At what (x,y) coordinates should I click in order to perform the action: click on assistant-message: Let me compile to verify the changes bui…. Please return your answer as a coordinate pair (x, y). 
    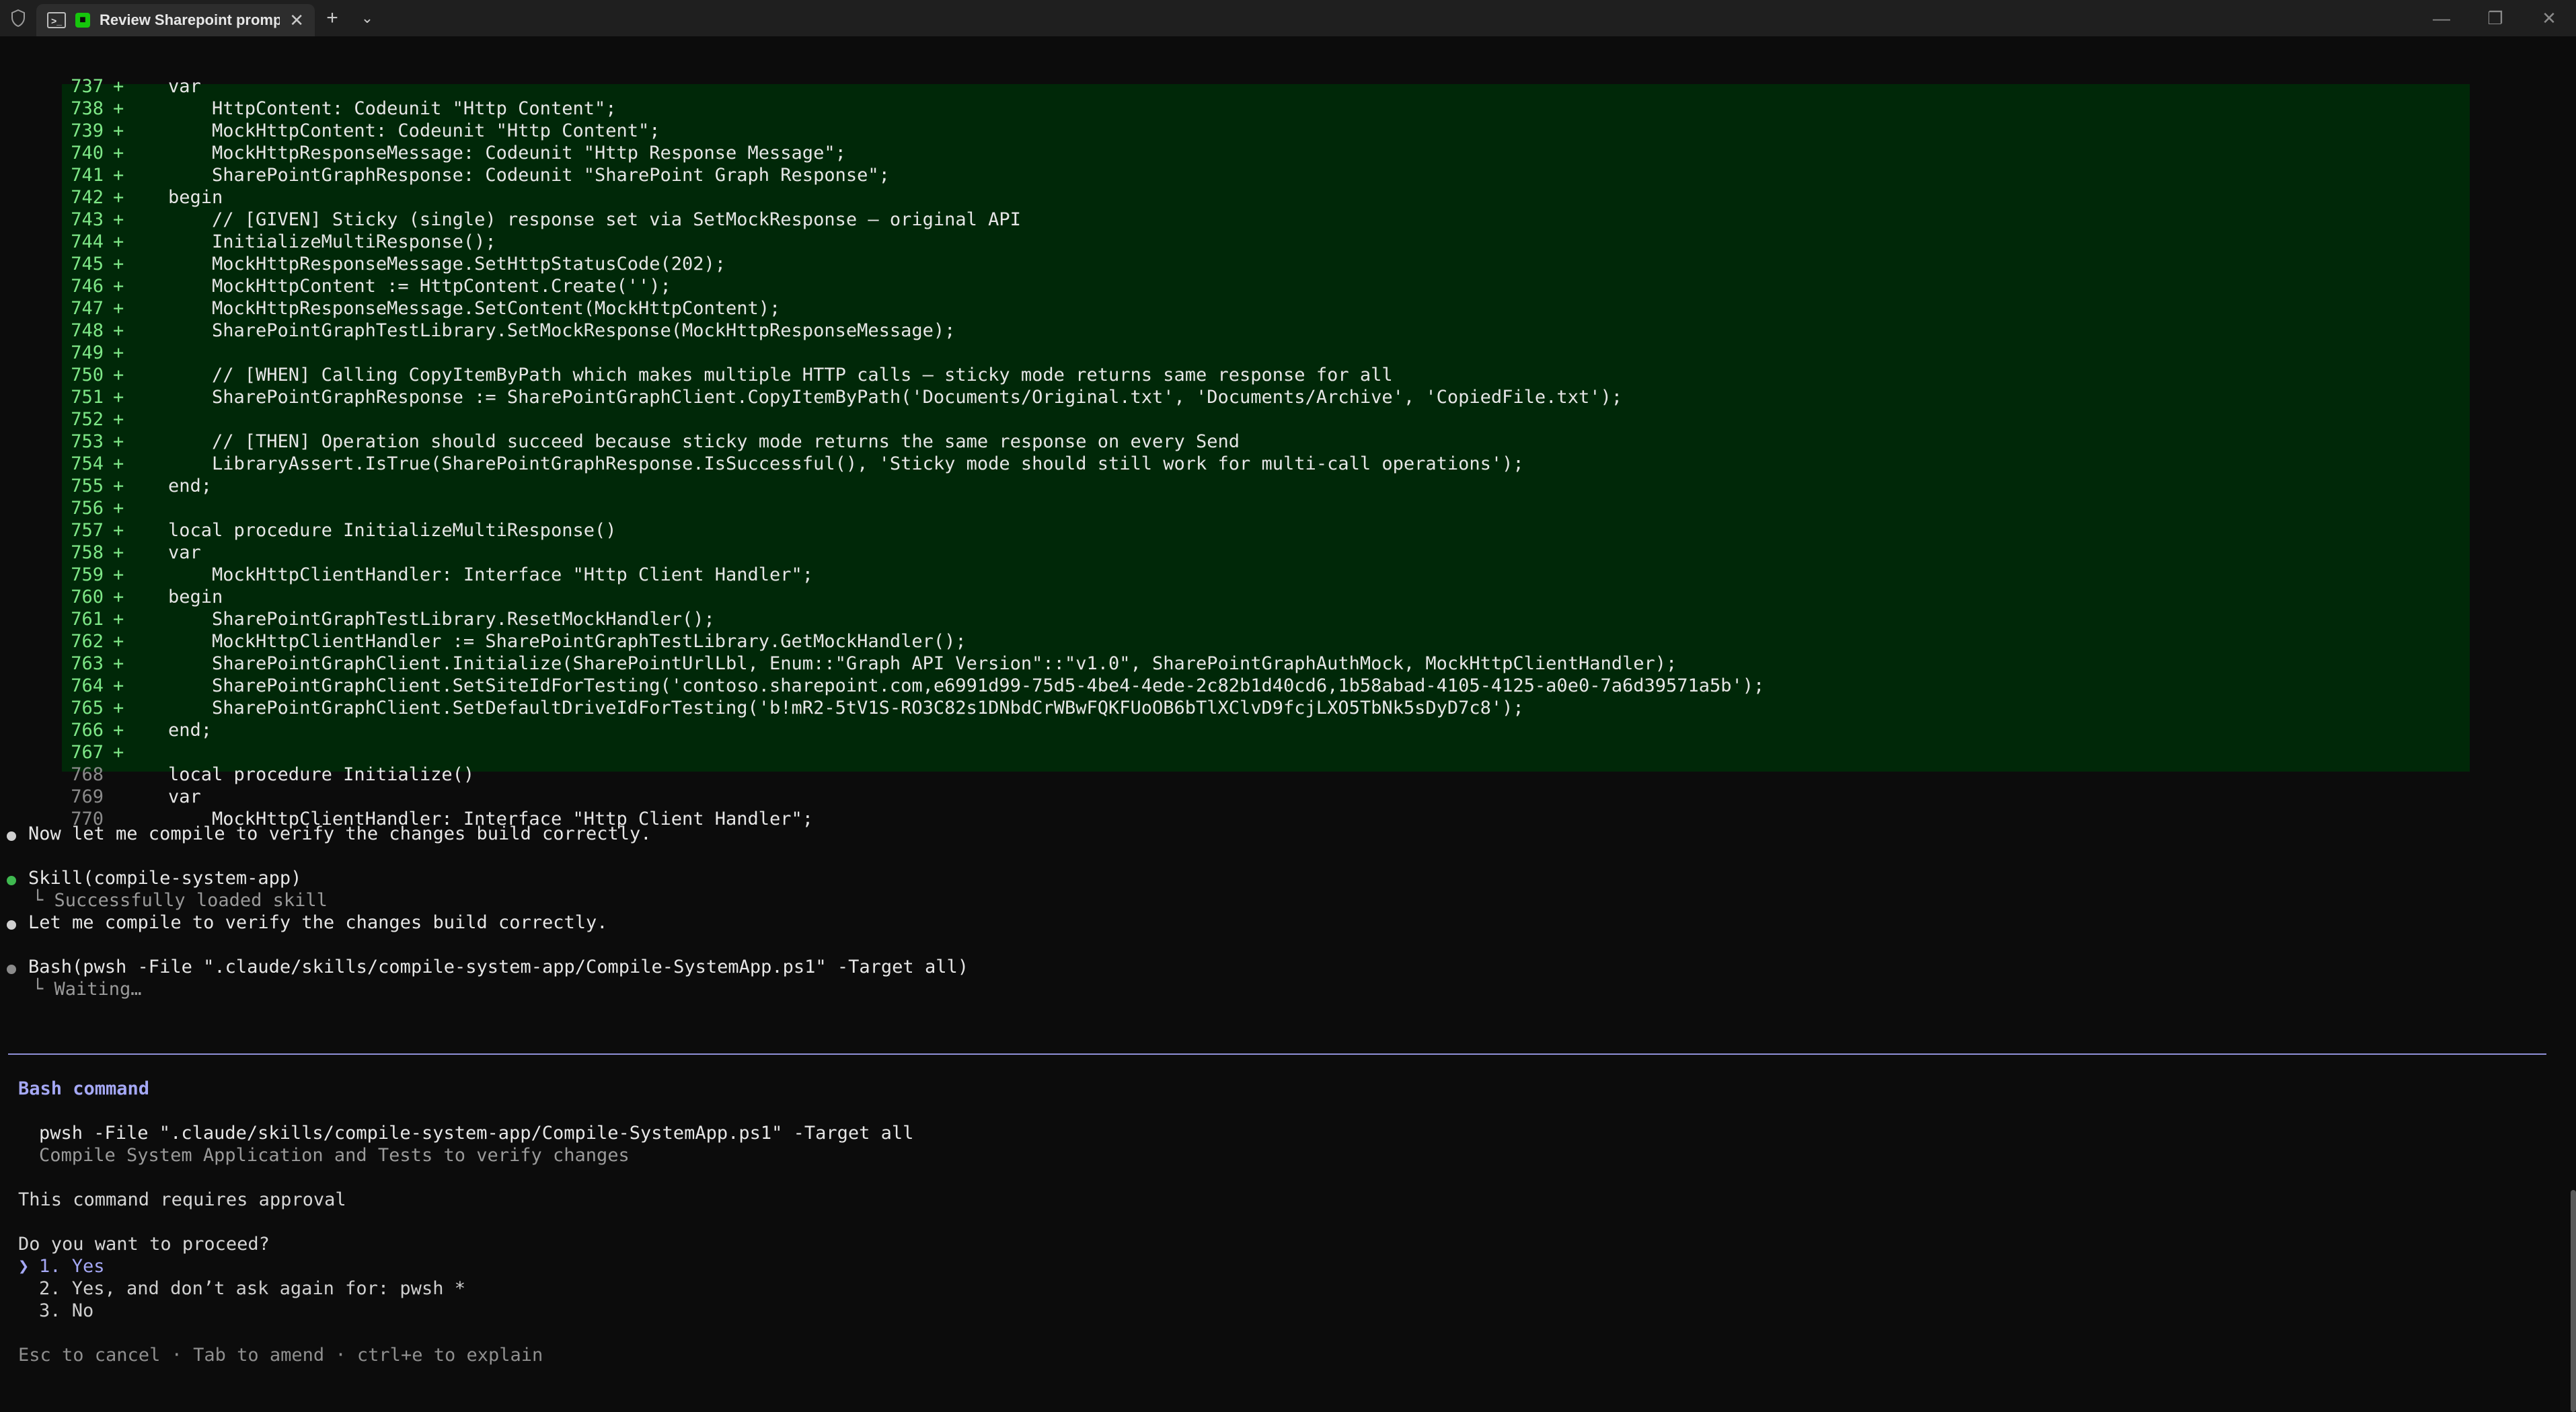
    Looking at the image, I should click on (318, 922).